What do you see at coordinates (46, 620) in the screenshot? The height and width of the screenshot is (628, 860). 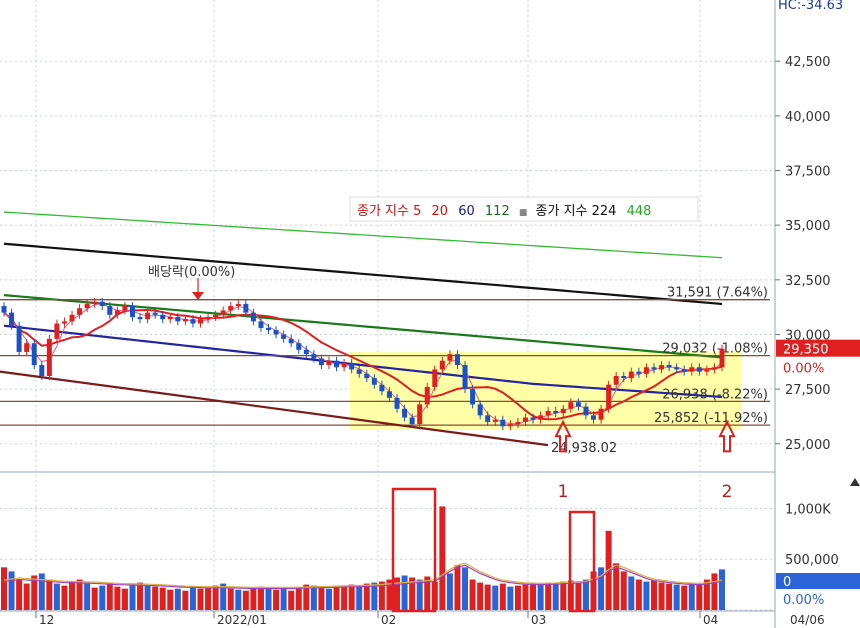 I see `x-tick-label: 12` at bounding box center [46, 620].